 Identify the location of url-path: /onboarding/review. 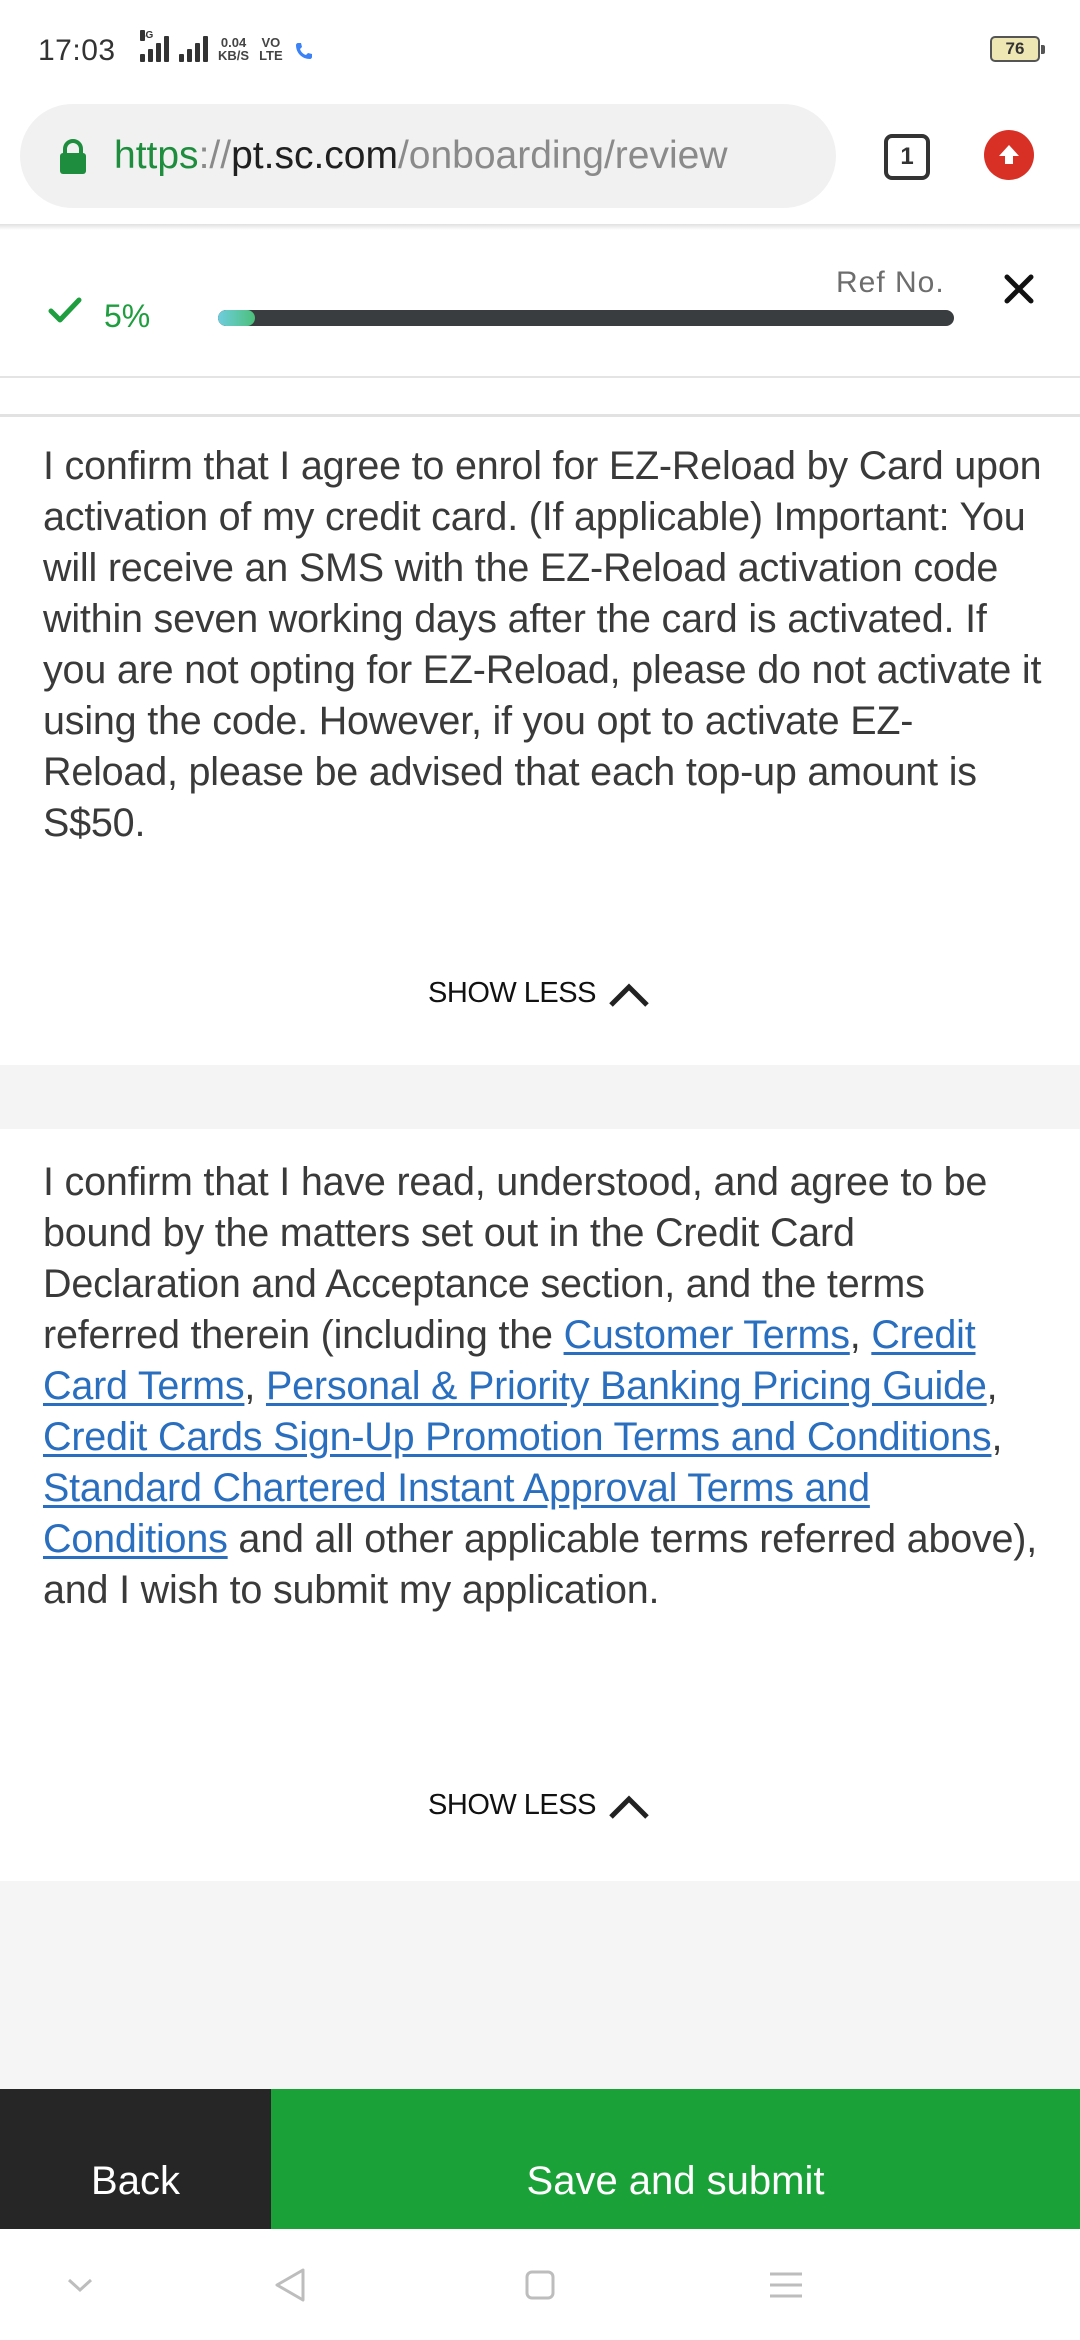
(562, 155).